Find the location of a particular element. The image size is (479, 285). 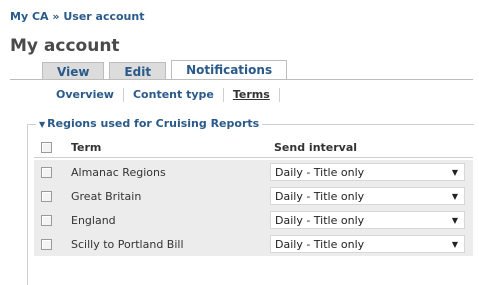

term-label: Great Britain is located at coordinates (106, 196).